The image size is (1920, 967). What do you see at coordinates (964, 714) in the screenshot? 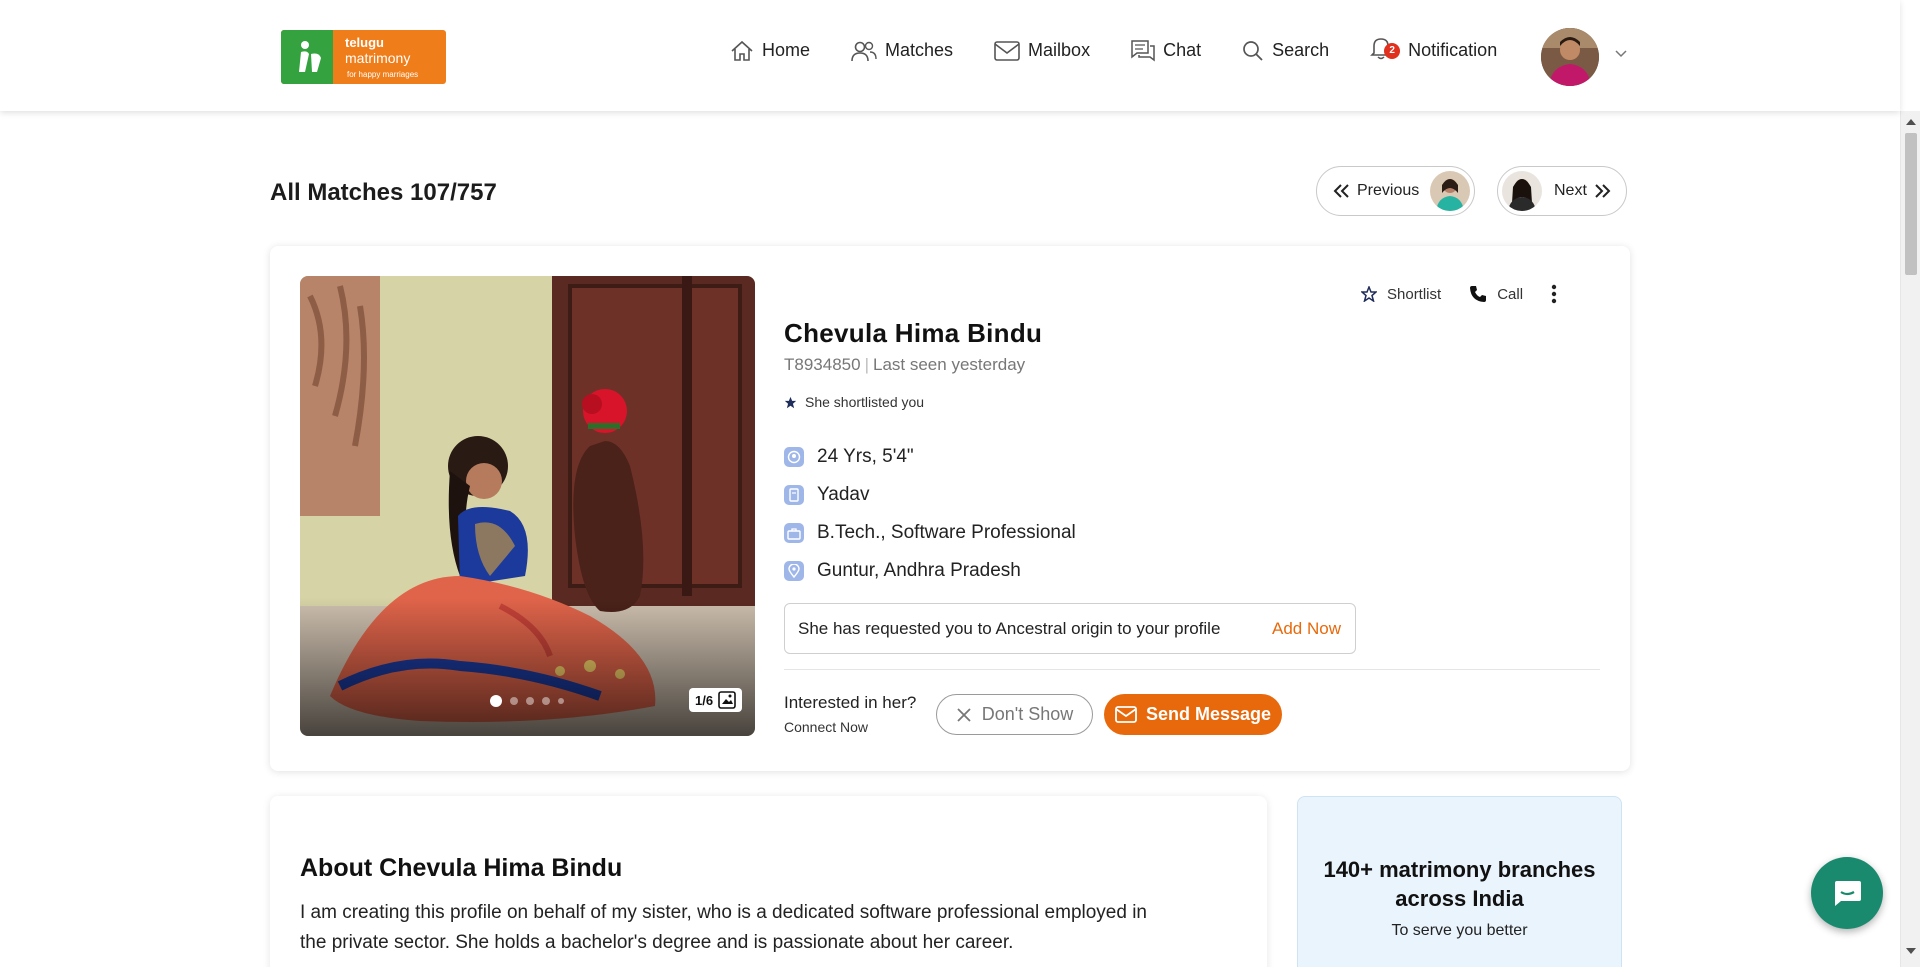
I see `close-icon` at bounding box center [964, 714].